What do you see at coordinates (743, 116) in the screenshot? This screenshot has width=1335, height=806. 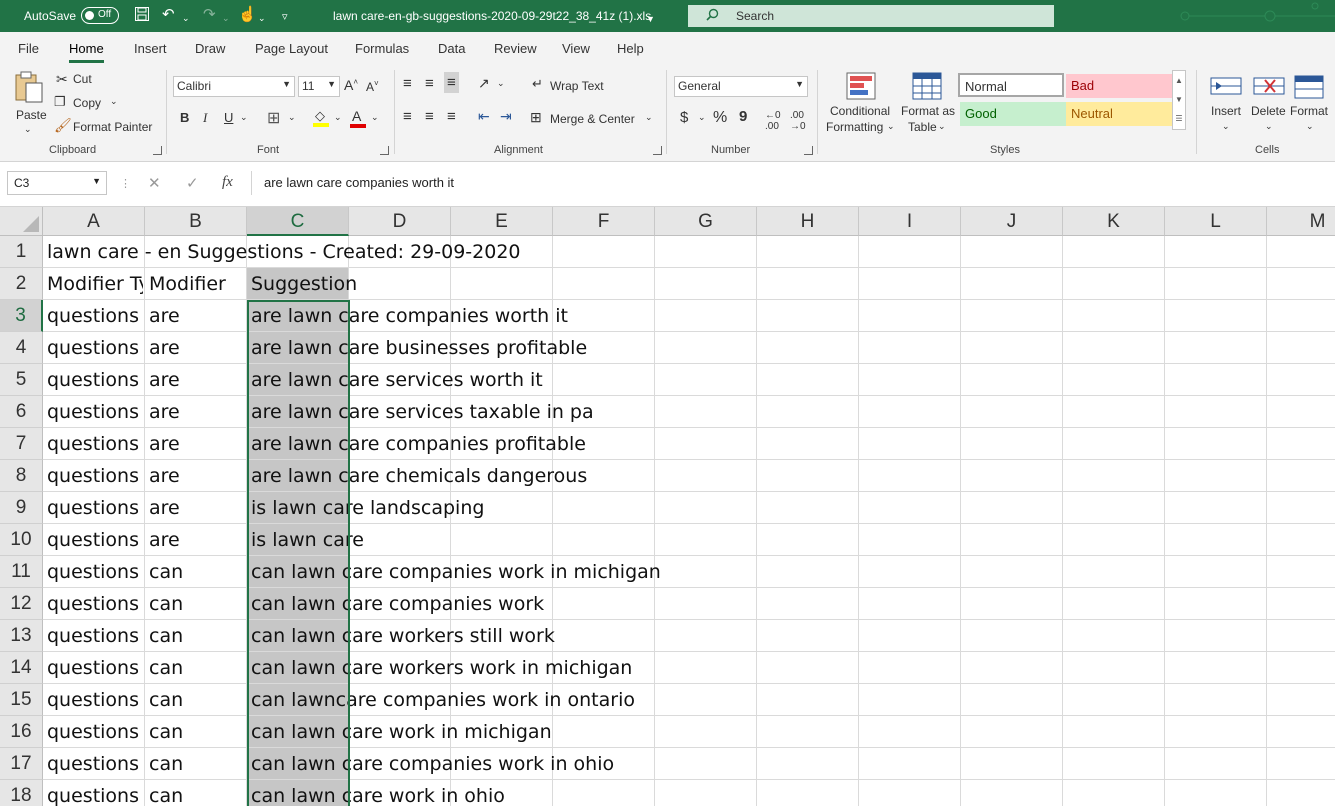 I see `comma-style-button: 9` at bounding box center [743, 116].